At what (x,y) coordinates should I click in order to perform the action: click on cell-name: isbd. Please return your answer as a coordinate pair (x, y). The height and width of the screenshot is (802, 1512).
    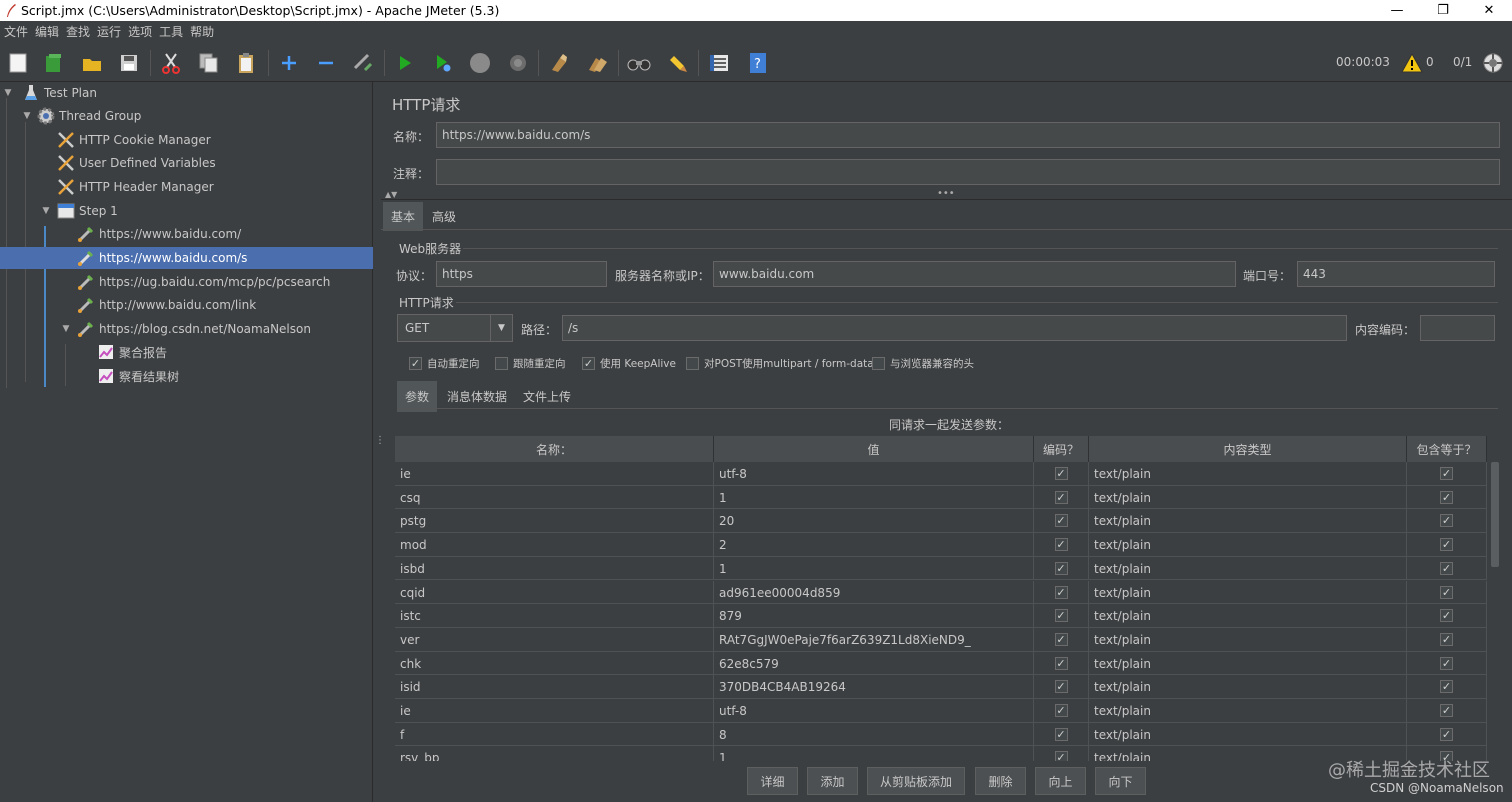
    Looking at the image, I should click on (554, 568).